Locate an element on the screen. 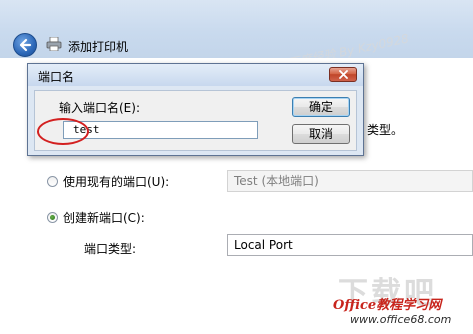 This screenshot has height=334, width=473. wizard-title: 添加打印机 is located at coordinates (98, 47).